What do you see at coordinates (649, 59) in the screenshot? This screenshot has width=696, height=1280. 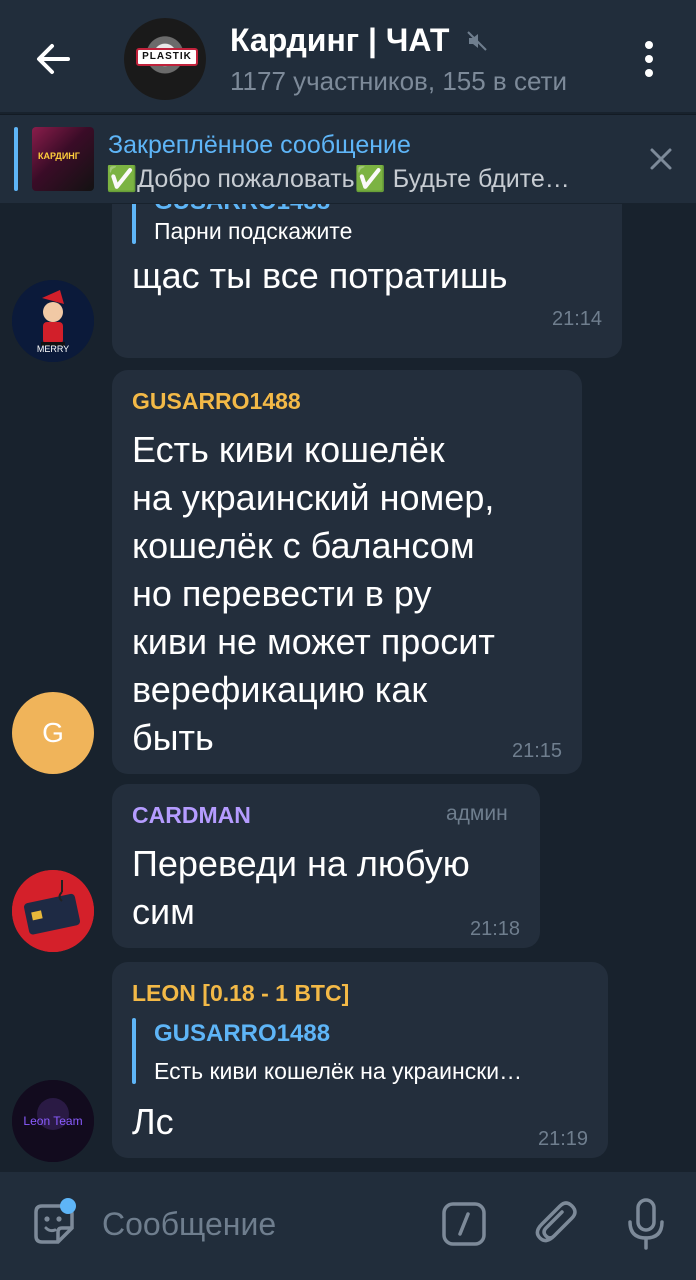 I see `more-menu-icon` at bounding box center [649, 59].